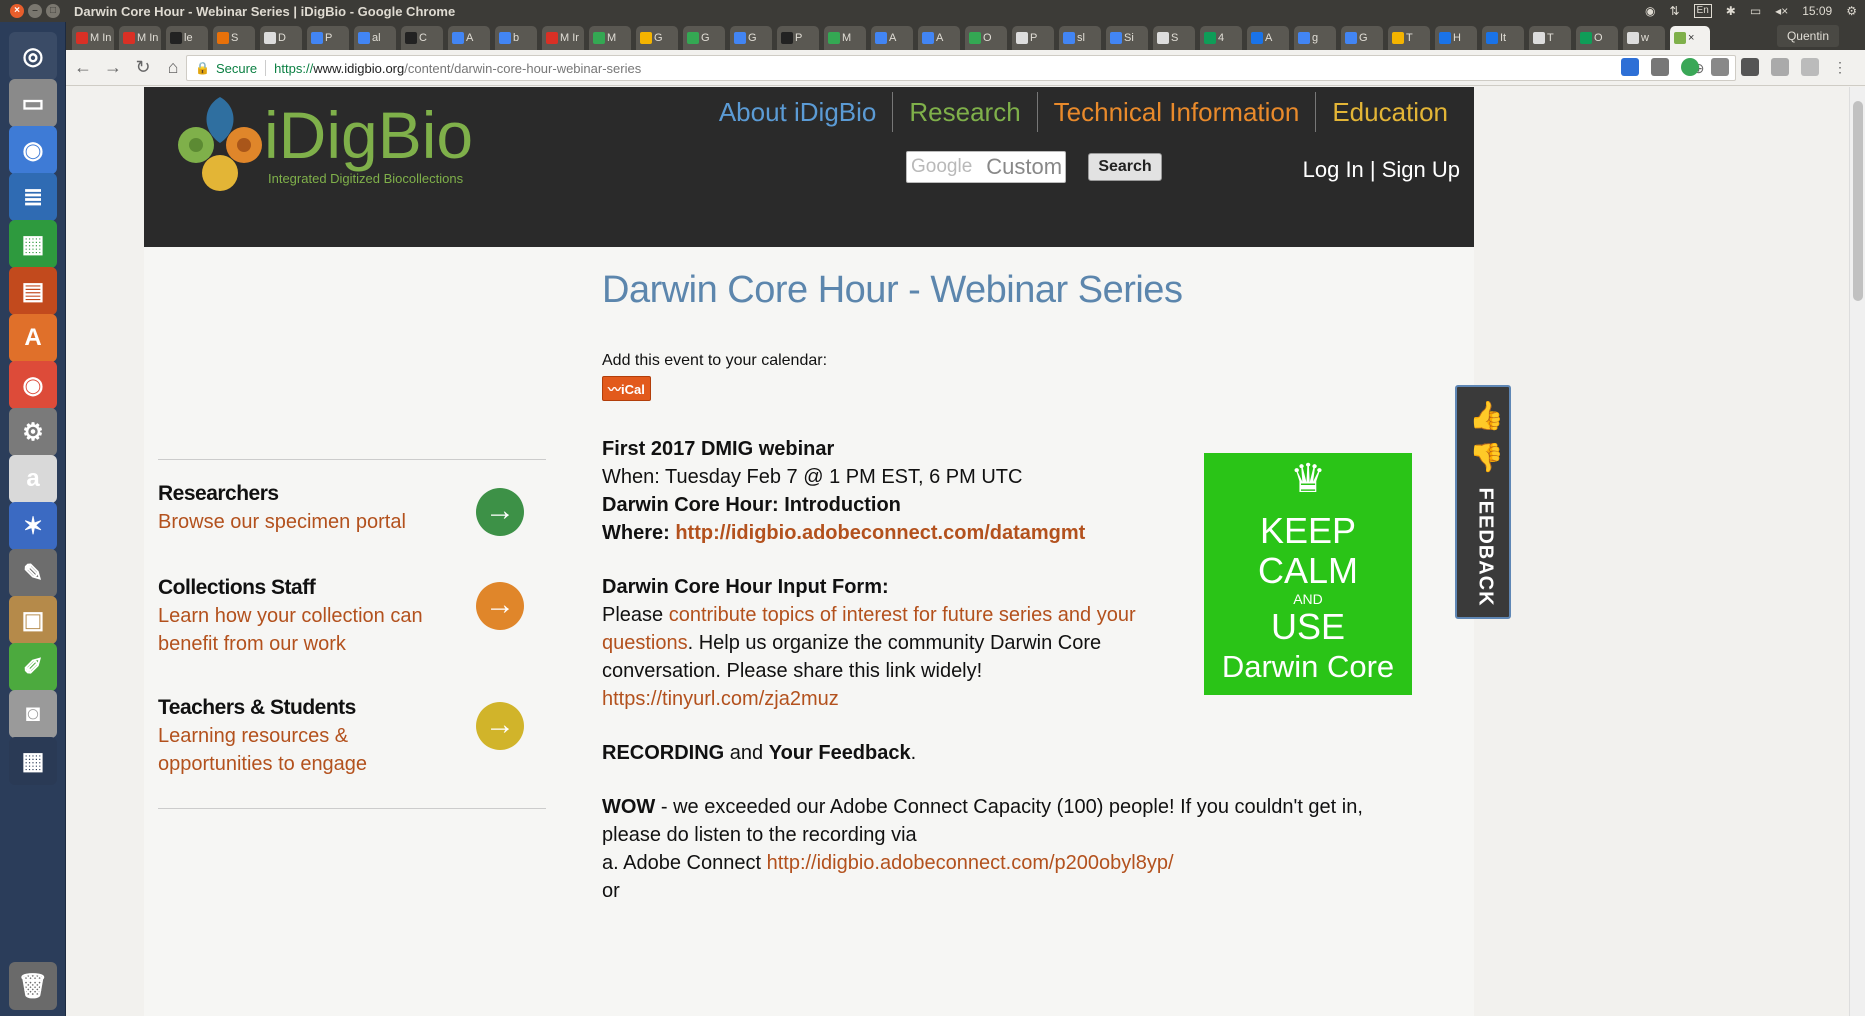 Image resolution: width=1865 pixels, height=1016 pixels. What do you see at coordinates (1125, 167) in the screenshot?
I see `search-button: Search` at bounding box center [1125, 167].